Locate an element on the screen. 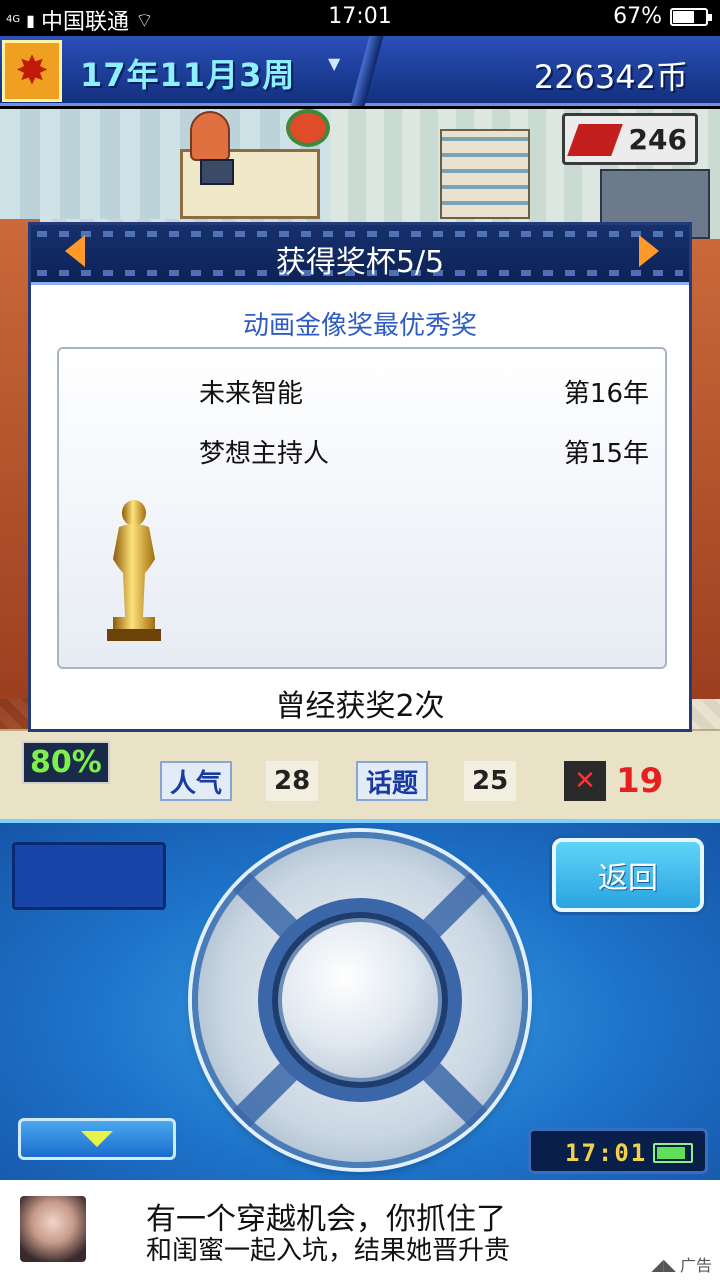  progress-percent: 80% is located at coordinates (66, 762).